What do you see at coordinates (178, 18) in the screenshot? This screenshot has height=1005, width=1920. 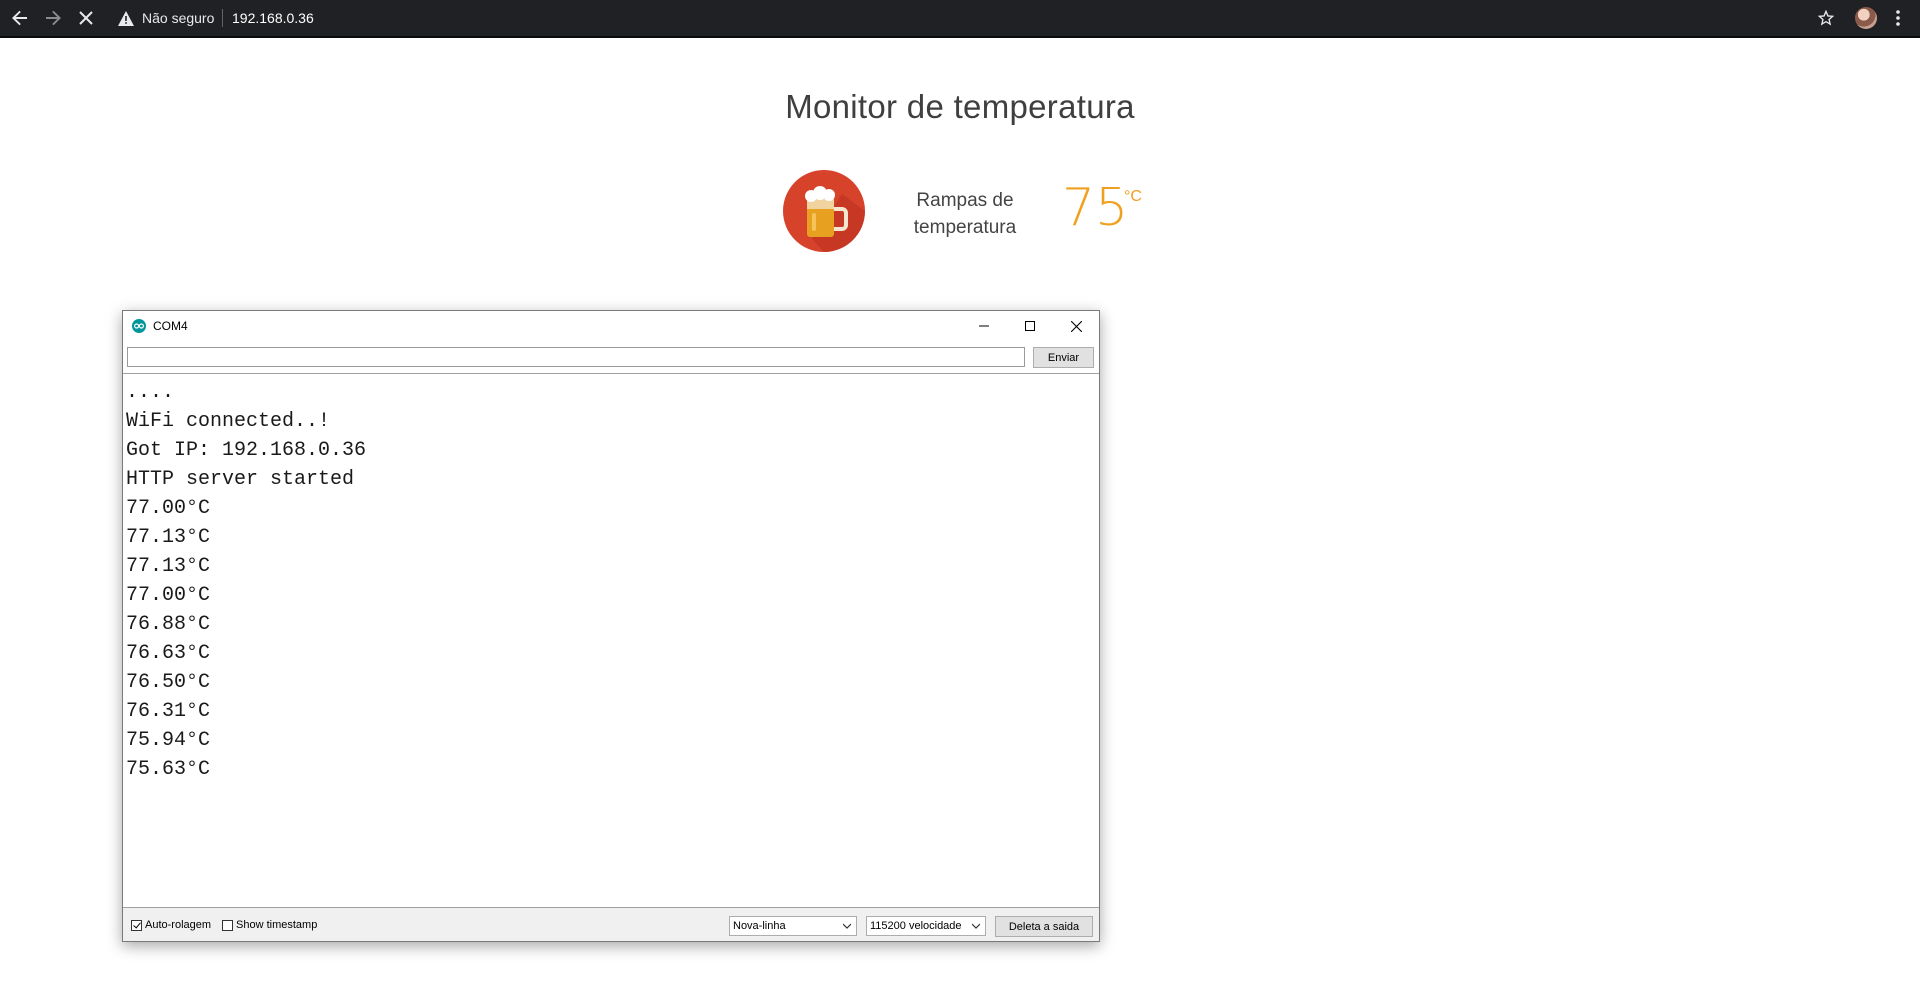 I see `security-status: Não seguro` at bounding box center [178, 18].